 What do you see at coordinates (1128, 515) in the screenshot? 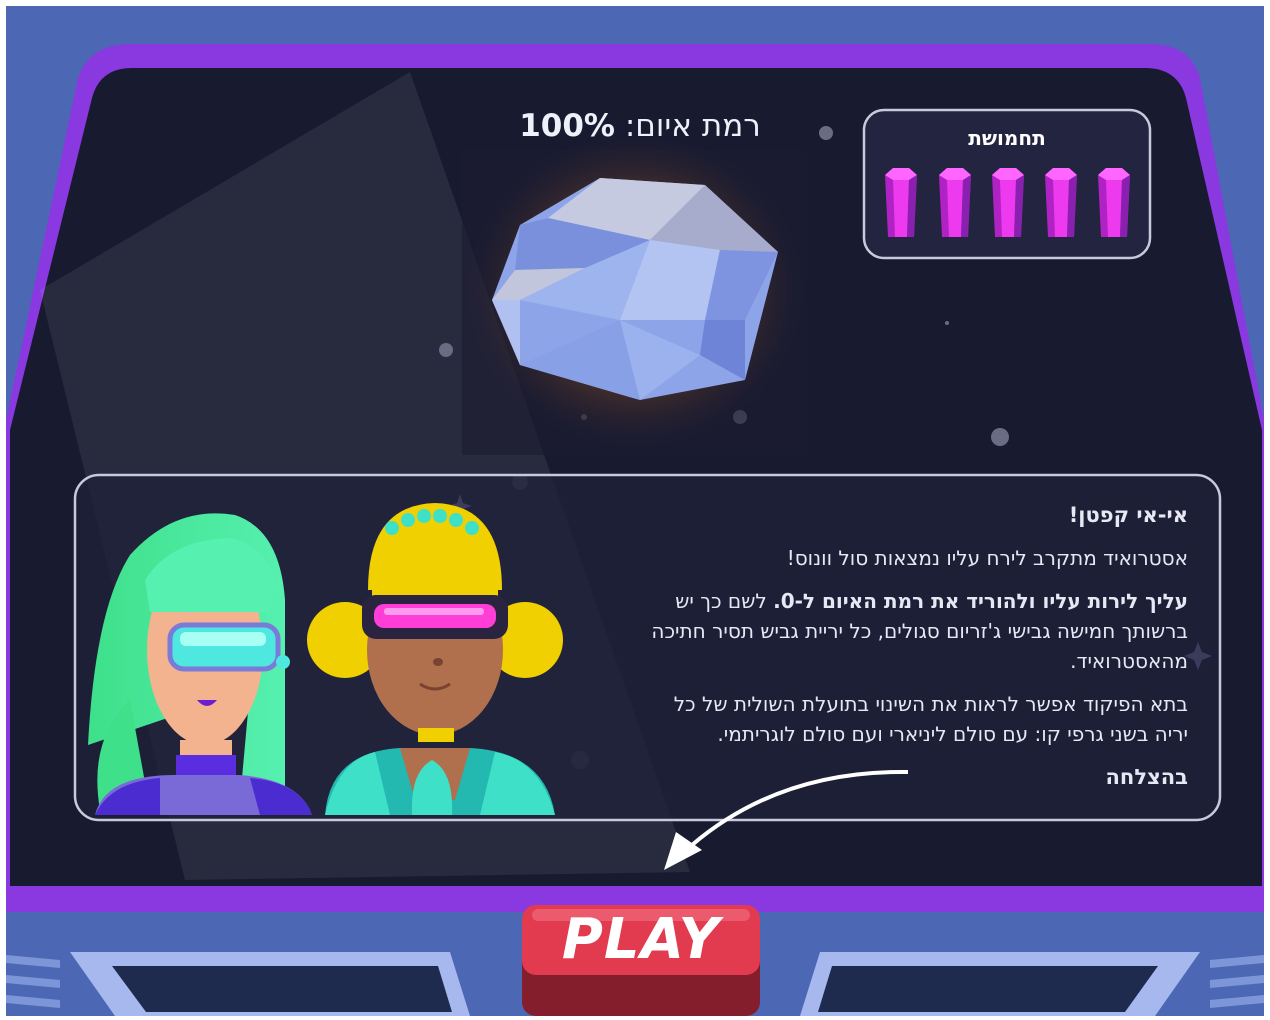
I see `message-greeting: אי-אי קפטן!` at bounding box center [1128, 515].